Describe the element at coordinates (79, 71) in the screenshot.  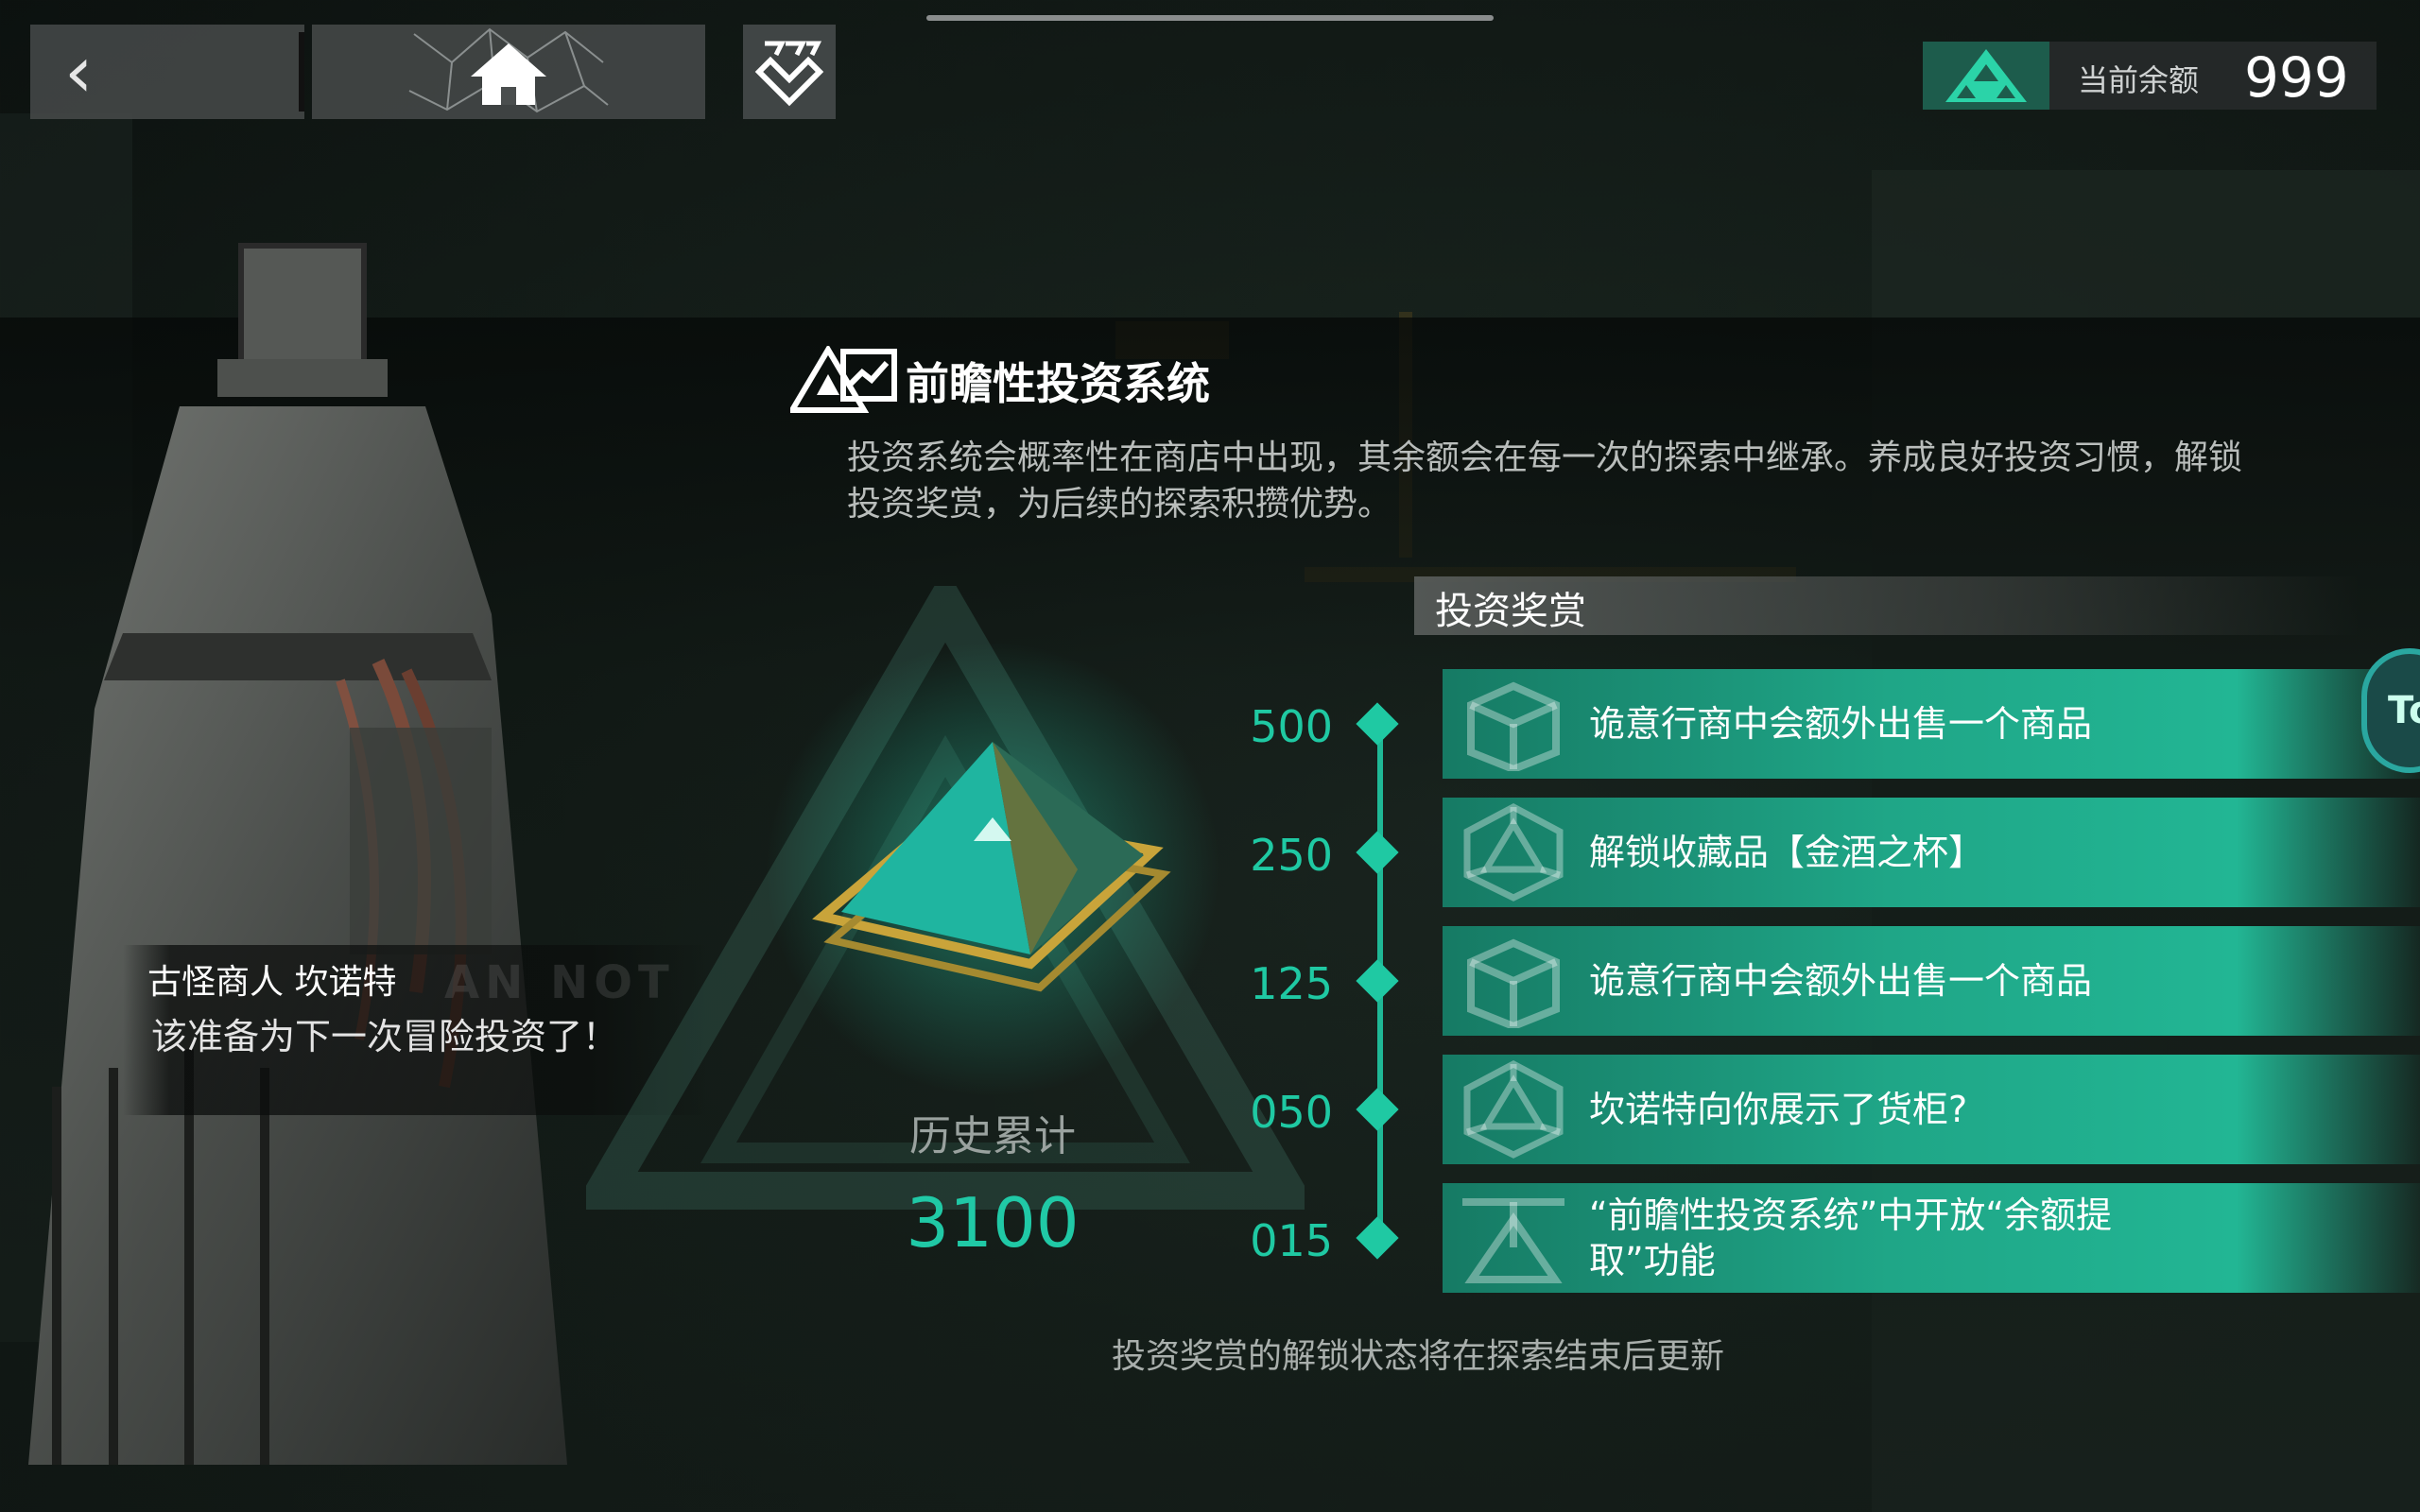
I see `chevron-left-icon: ‹` at that location.